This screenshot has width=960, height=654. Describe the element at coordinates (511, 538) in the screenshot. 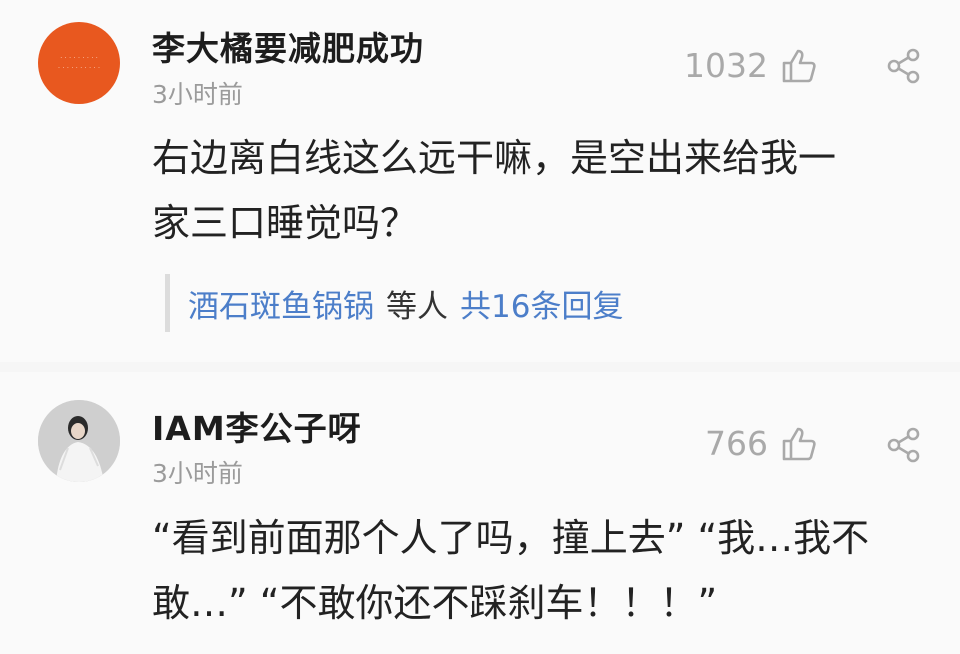

I see `comment-text-line: “看到前面那个人了吗，撞上去” “我…我不` at that location.